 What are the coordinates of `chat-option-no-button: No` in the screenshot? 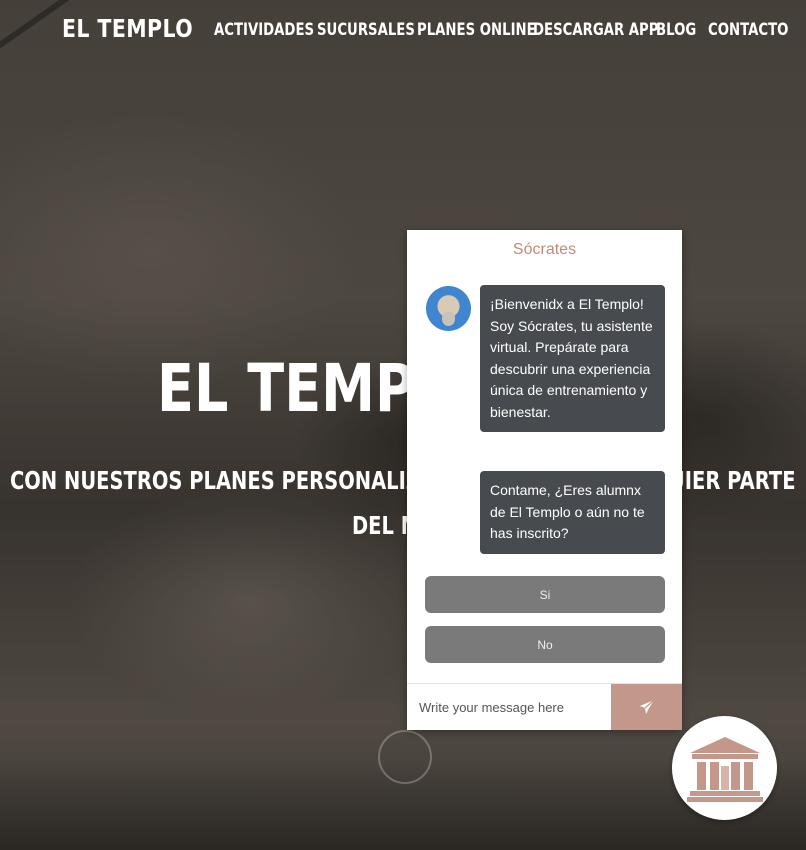 It's located at (545, 644).